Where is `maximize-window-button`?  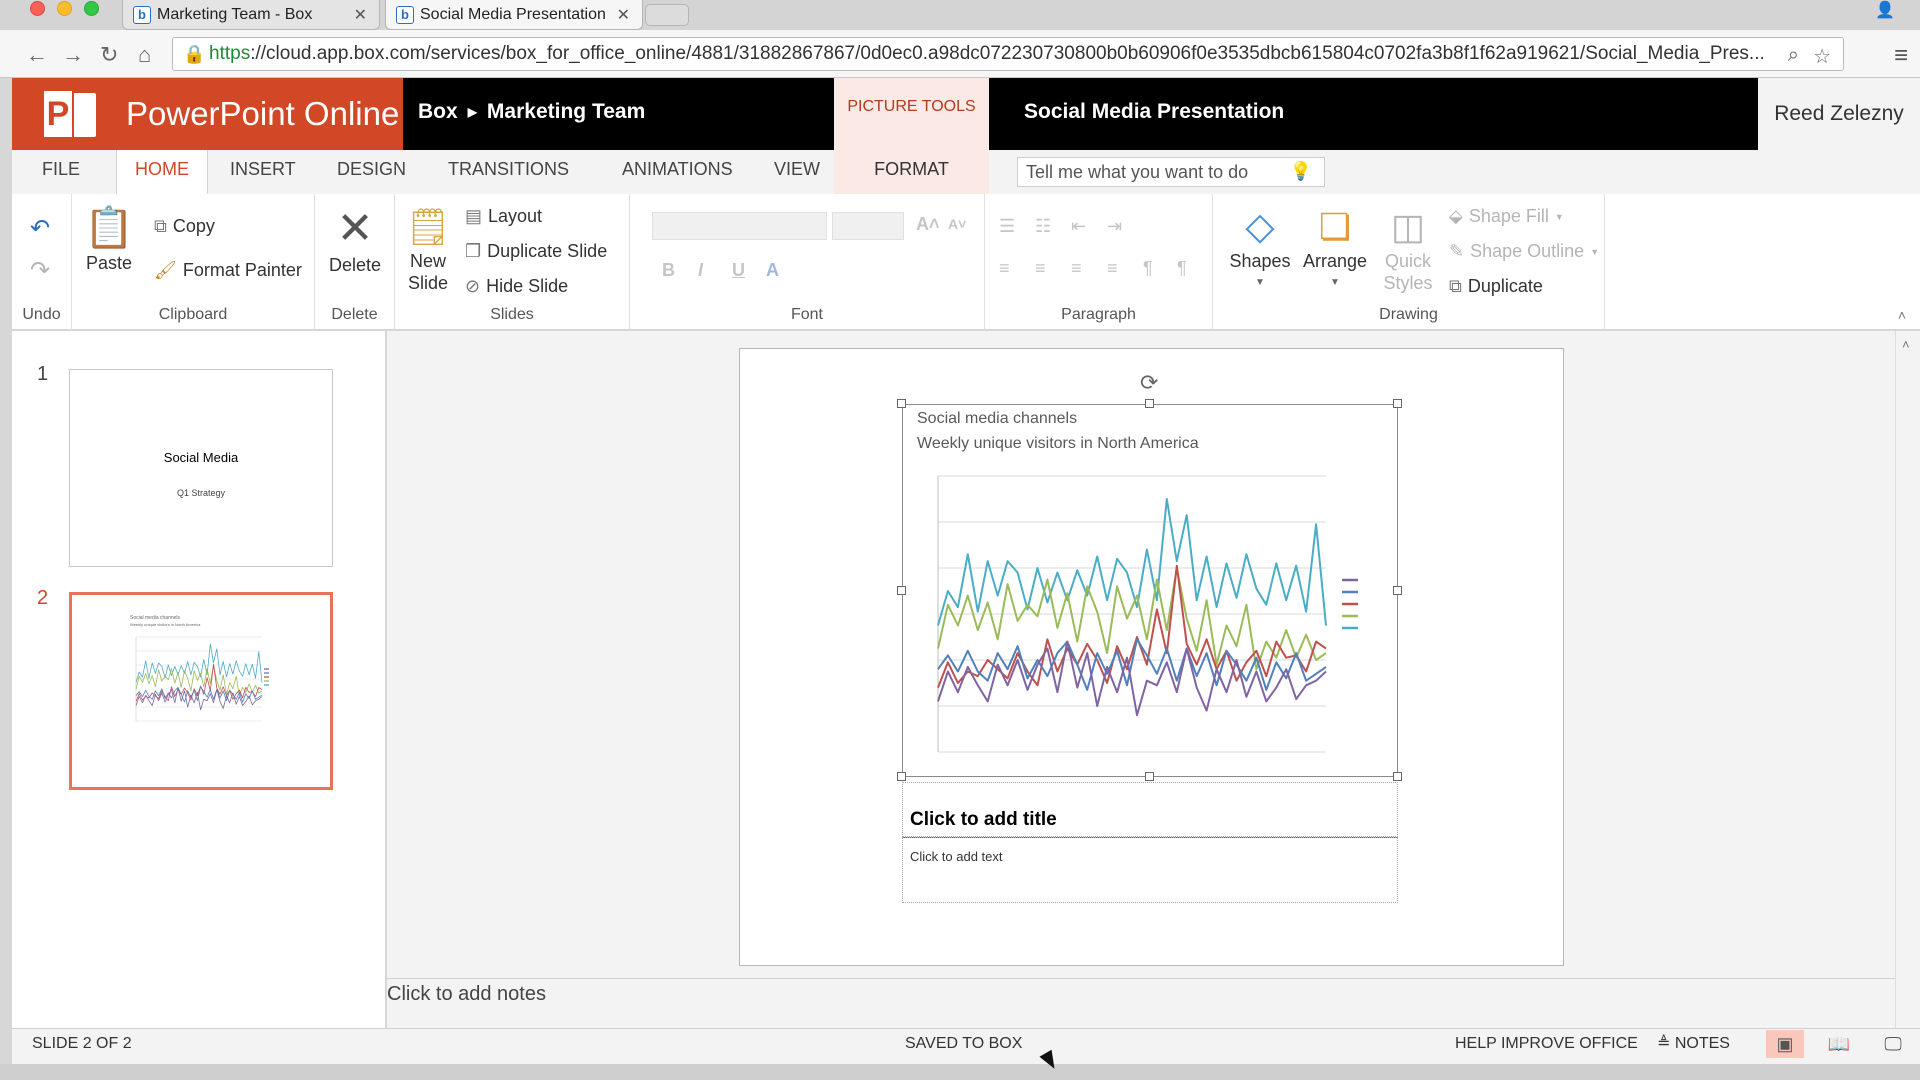
maximize-window-button is located at coordinates (91, 8).